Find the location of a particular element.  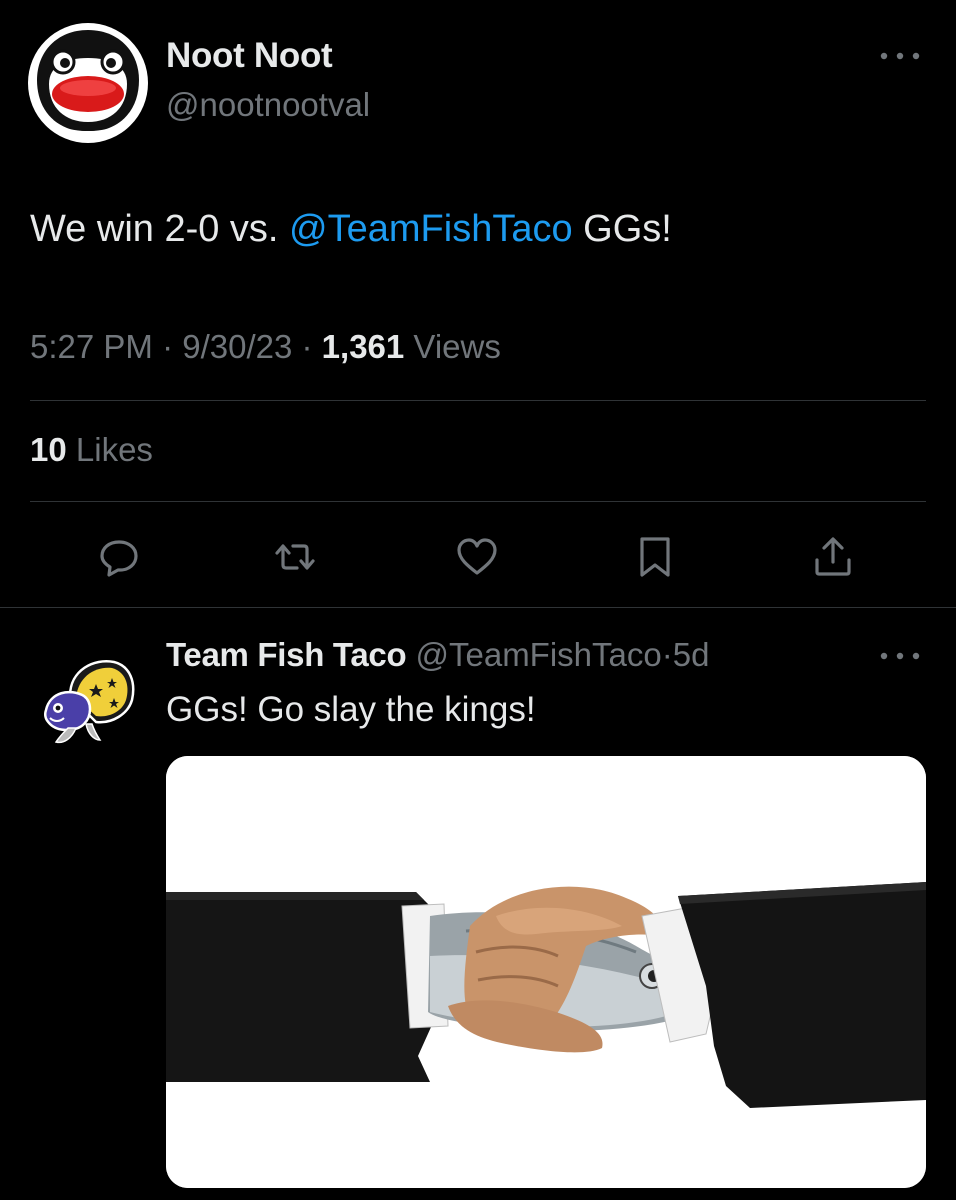

tweet-text: We win 2-0 vs. @TeamFishTaco GGs! is located at coordinates (351, 229).